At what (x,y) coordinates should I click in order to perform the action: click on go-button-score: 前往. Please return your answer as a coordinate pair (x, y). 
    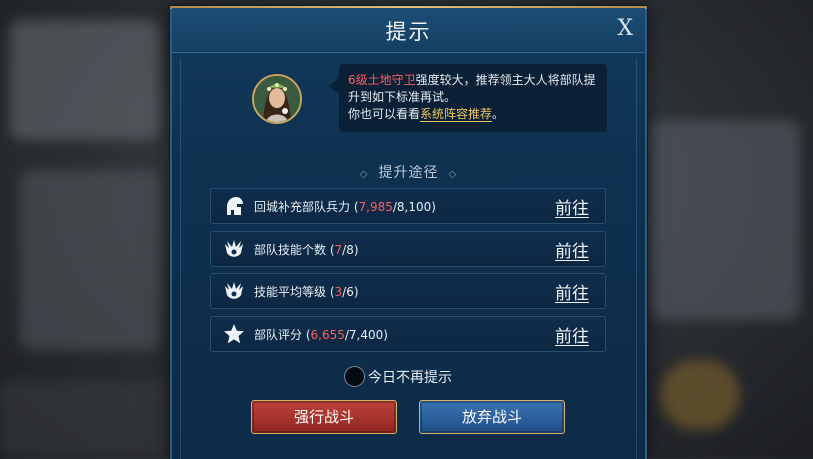
    Looking at the image, I should click on (572, 334).